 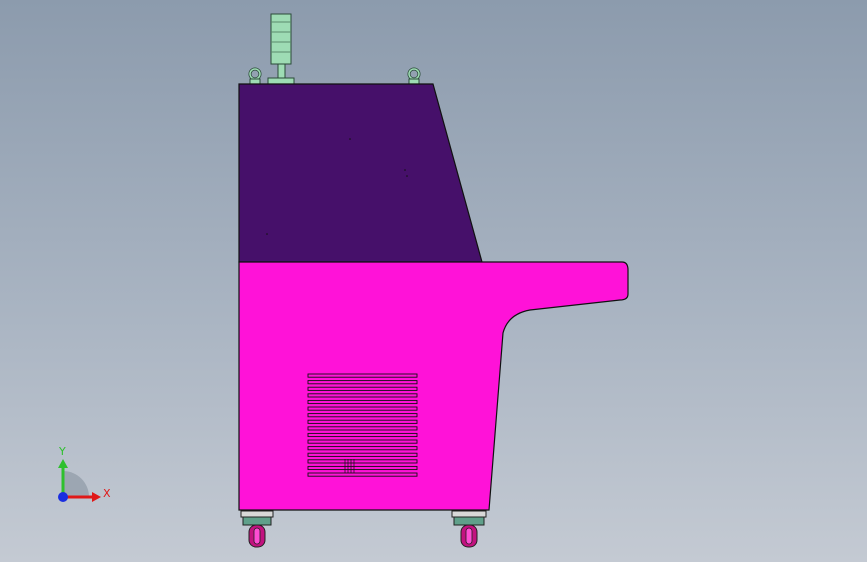 I want to click on axis-triad: X Y, so click(x=84, y=473).